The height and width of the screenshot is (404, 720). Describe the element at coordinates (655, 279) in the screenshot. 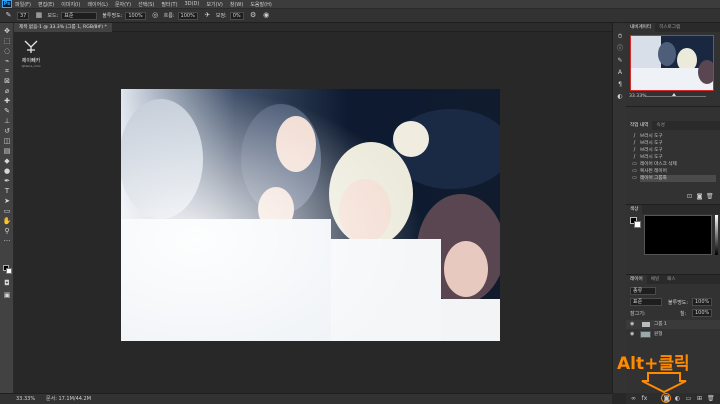

I see `tab-channels: 채널` at that location.